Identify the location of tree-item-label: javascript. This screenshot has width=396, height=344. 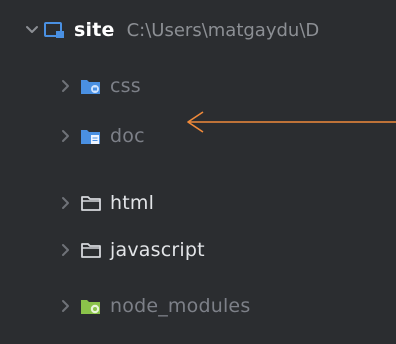
(157, 250).